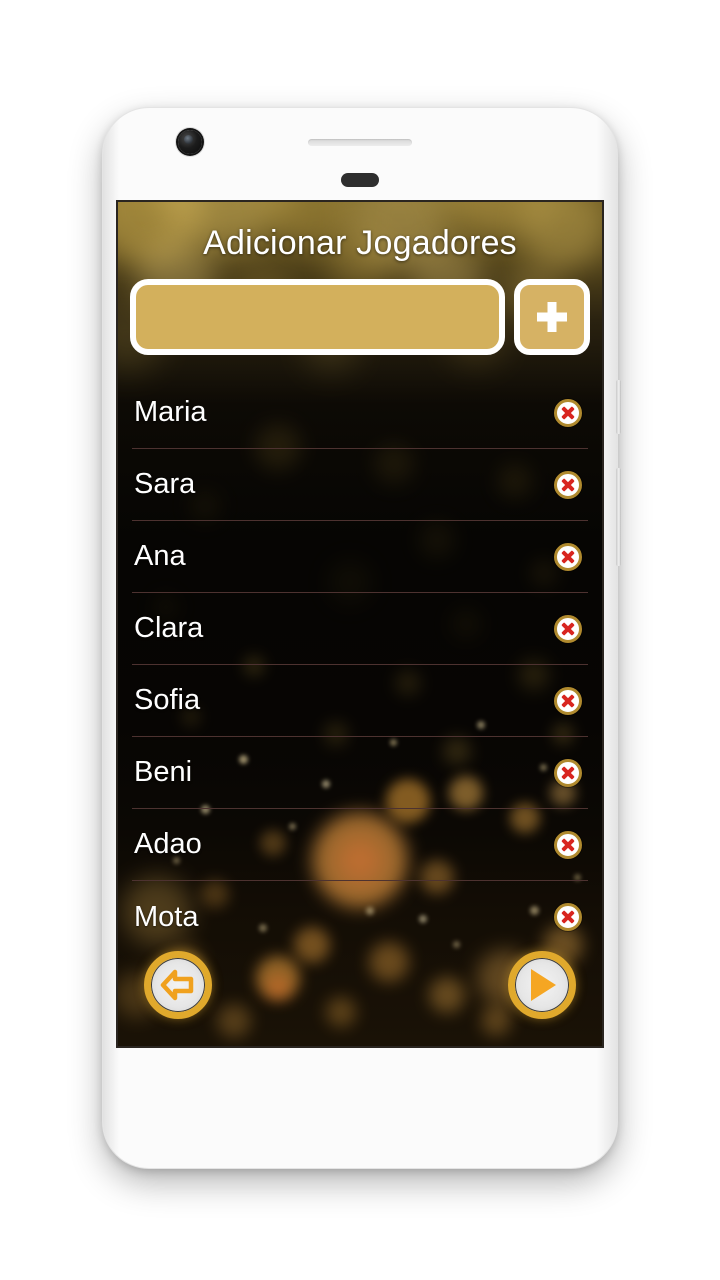 This screenshot has height=1280, width=720. Describe the element at coordinates (166, 916) in the screenshot. I see `player-name: Mota` at that location.